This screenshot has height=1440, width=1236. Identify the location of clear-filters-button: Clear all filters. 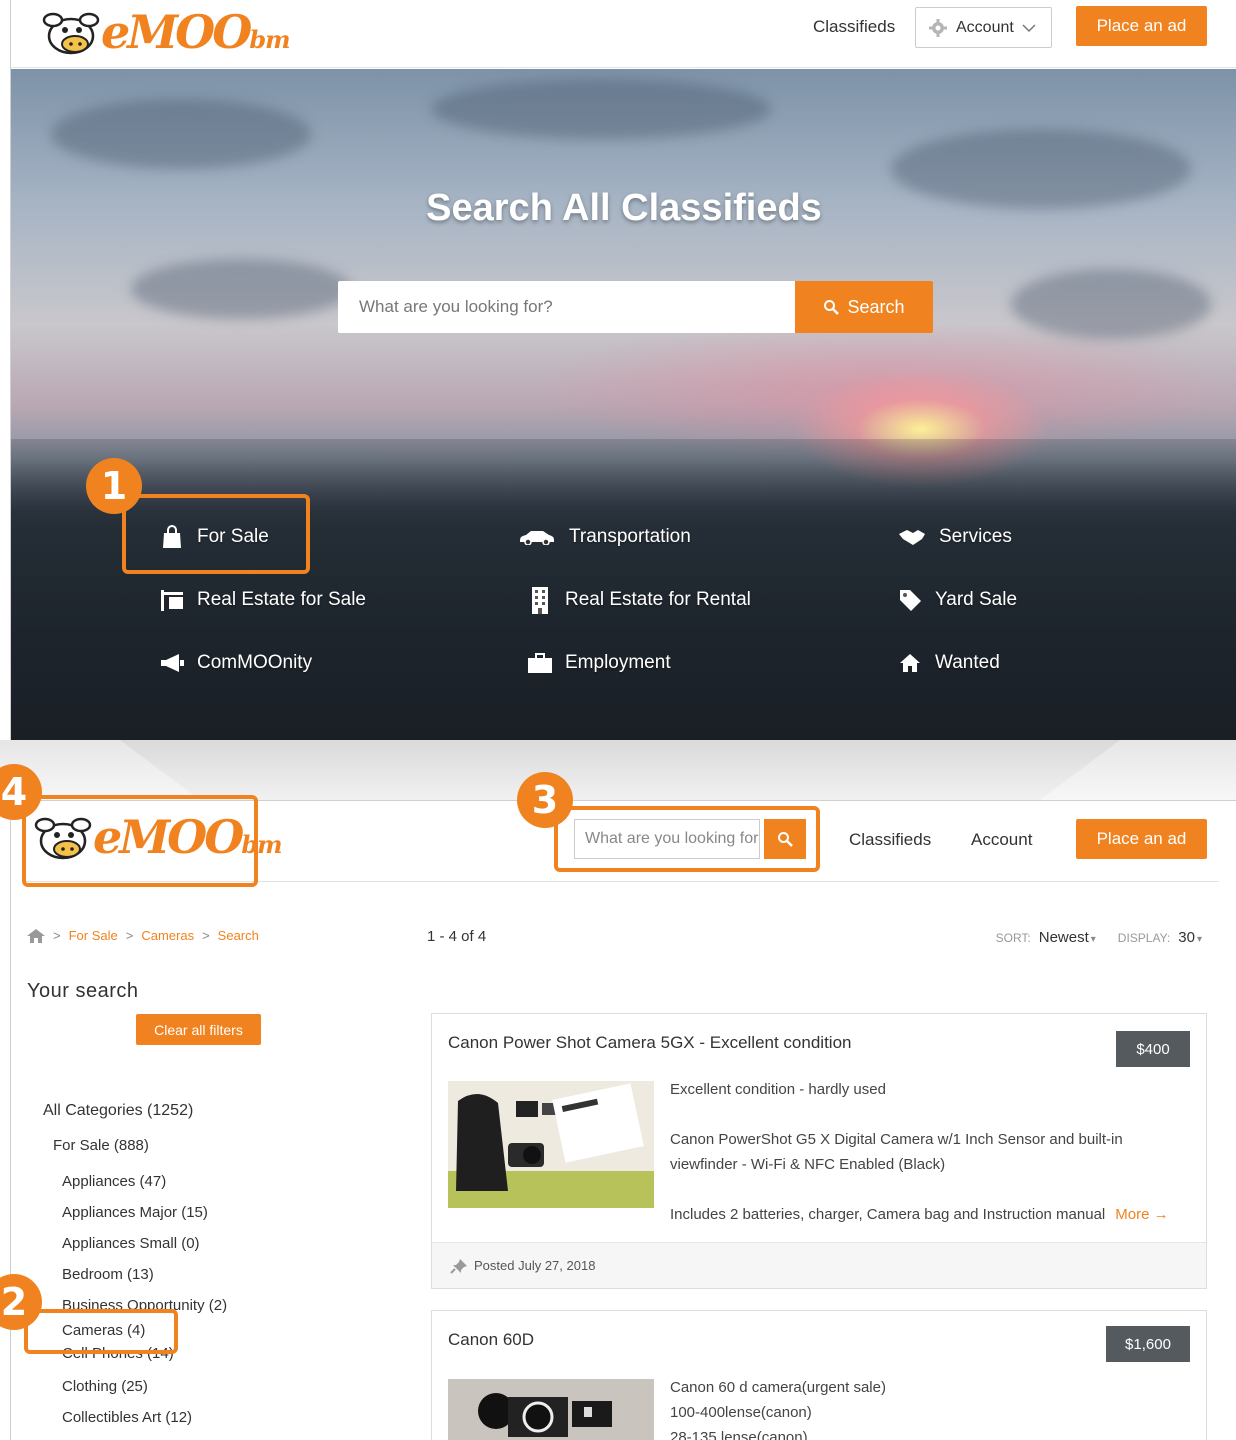
(198, 1029).